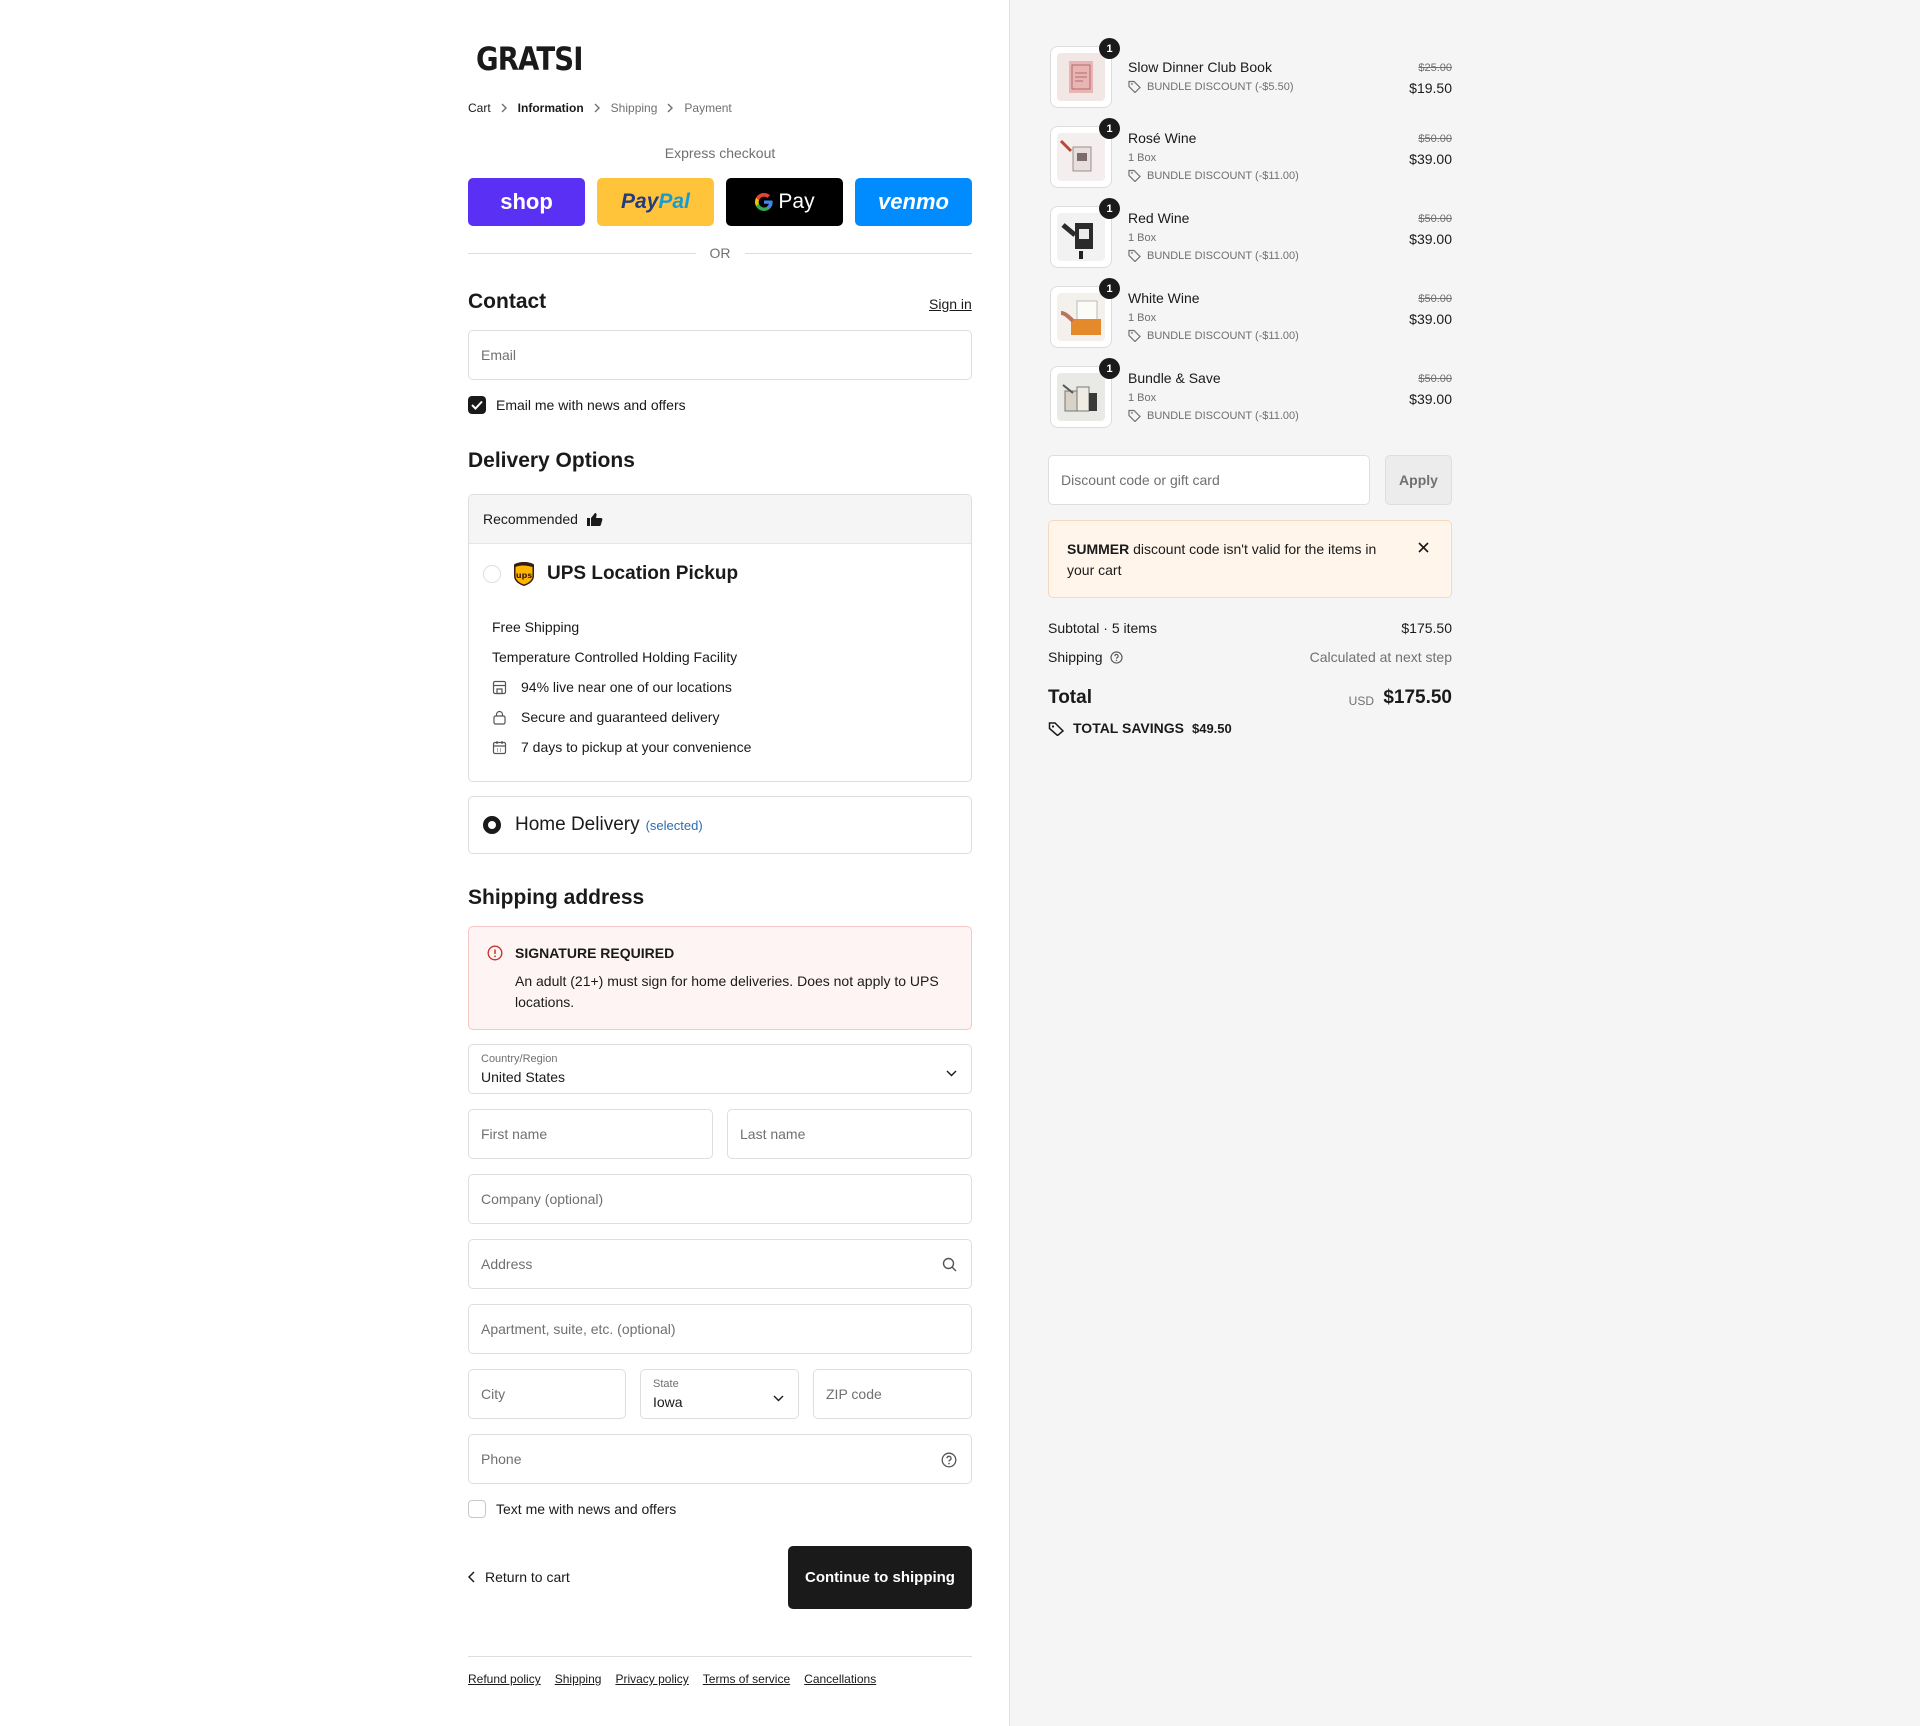  Describe the element at coordinates (854, 1394) in the screenshot. I see `zip-placeholder: ZIP code` at that location.